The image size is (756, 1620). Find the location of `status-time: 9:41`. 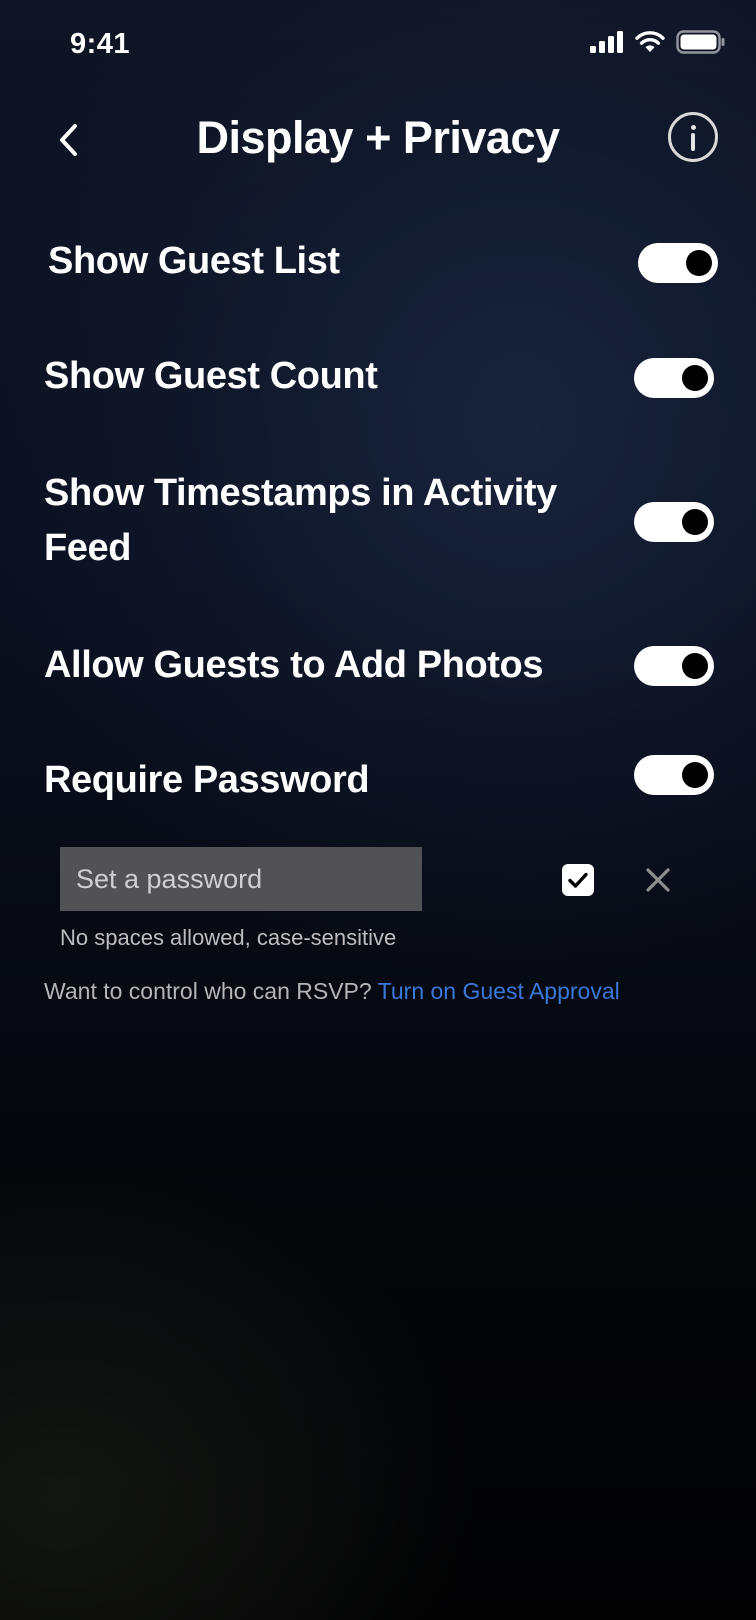

status-time: 9:41 is located at coordinates (100, 44).